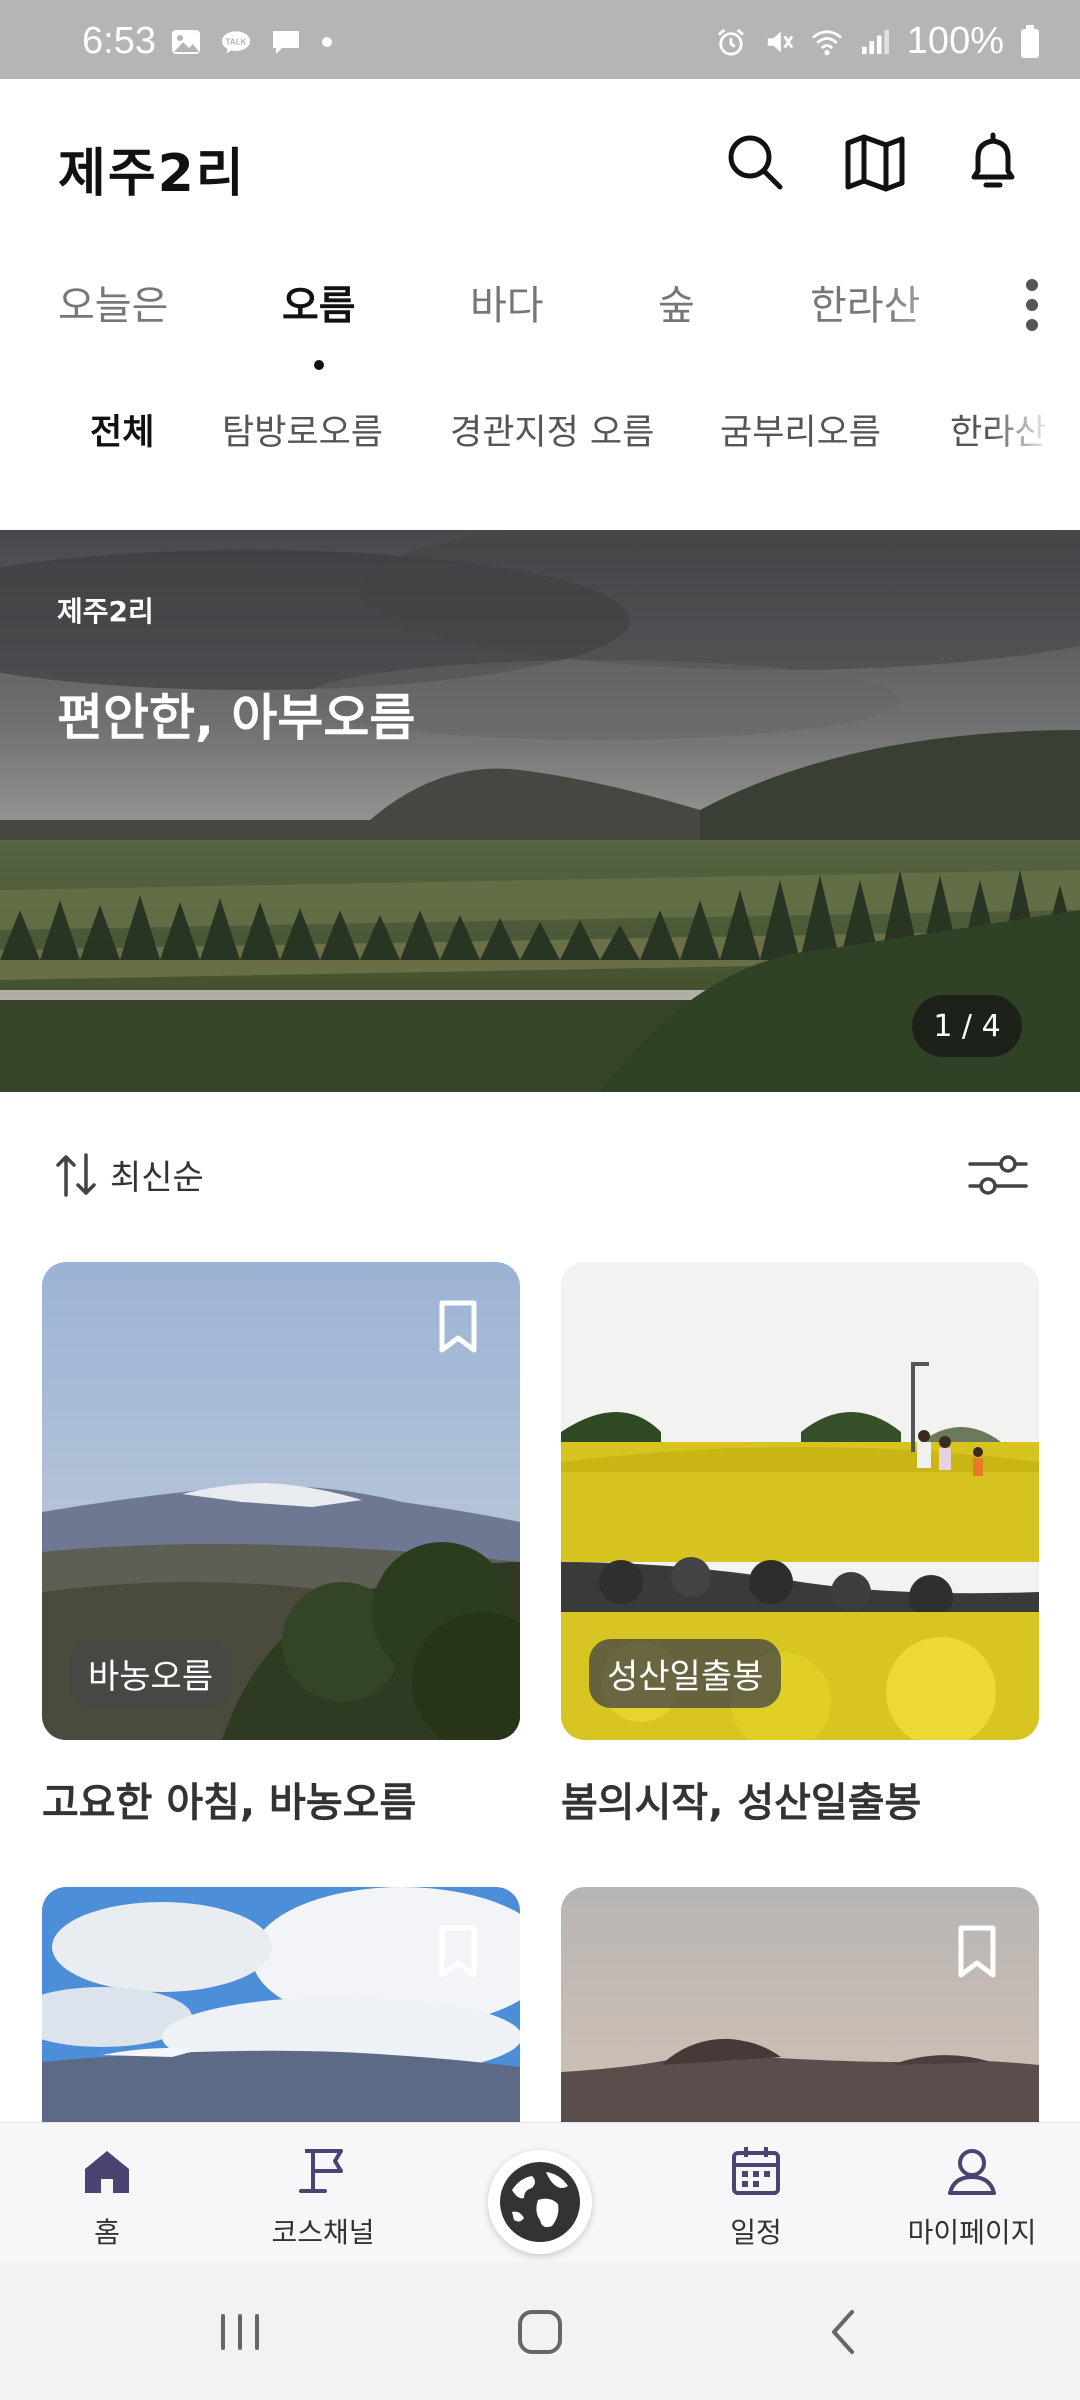 The width and height of the screenshot is (1080, 2400). I want to click on signal-icon, so click(875, 41).